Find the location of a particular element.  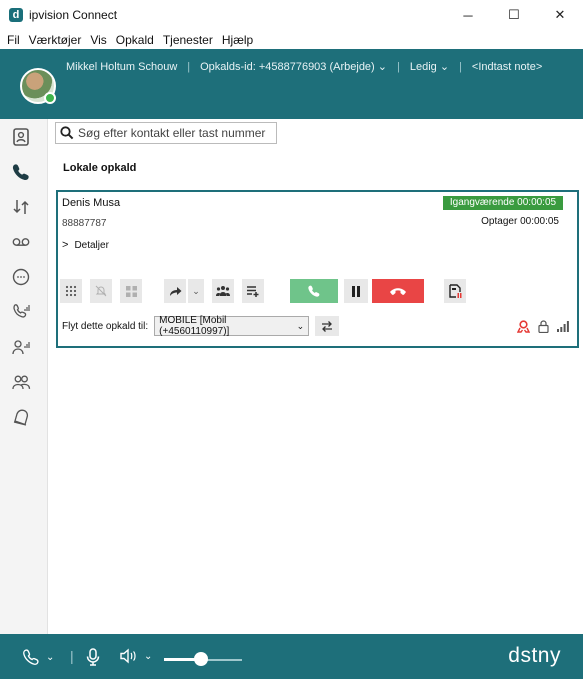

call-status-icons is located at coordinates (543, 326).